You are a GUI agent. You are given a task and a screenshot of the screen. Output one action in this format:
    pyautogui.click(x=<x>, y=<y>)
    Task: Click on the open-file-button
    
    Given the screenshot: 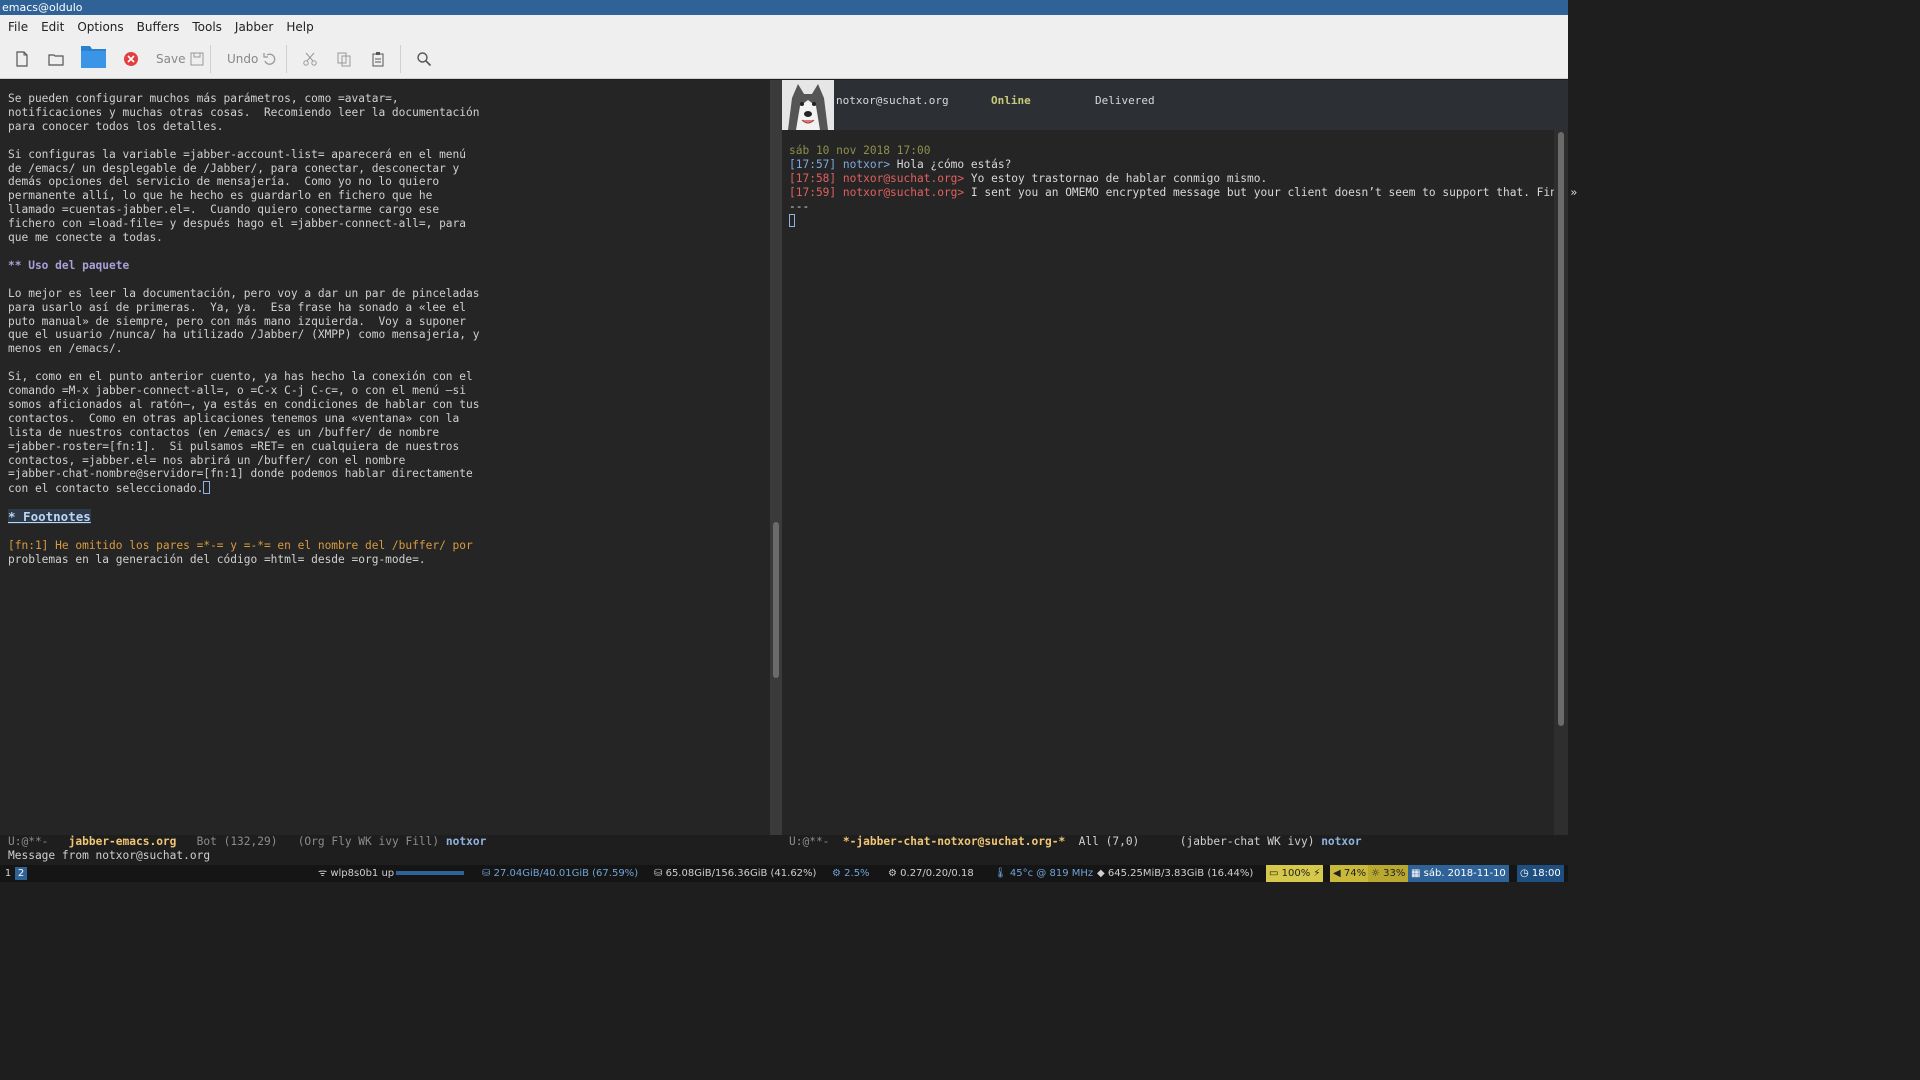 What is the action you would take?
    pyautogui.click(x=56, y=59)
    